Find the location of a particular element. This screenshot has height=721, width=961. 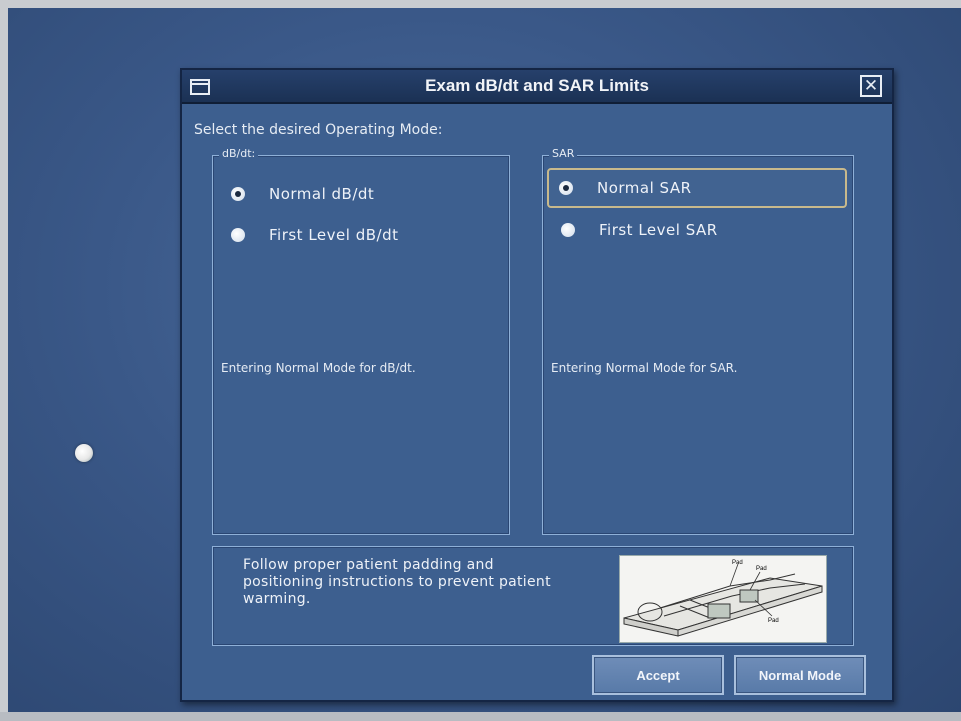

dialog-title: Exam dB/dt and SAR Limits is located at coordinates (537, 85).